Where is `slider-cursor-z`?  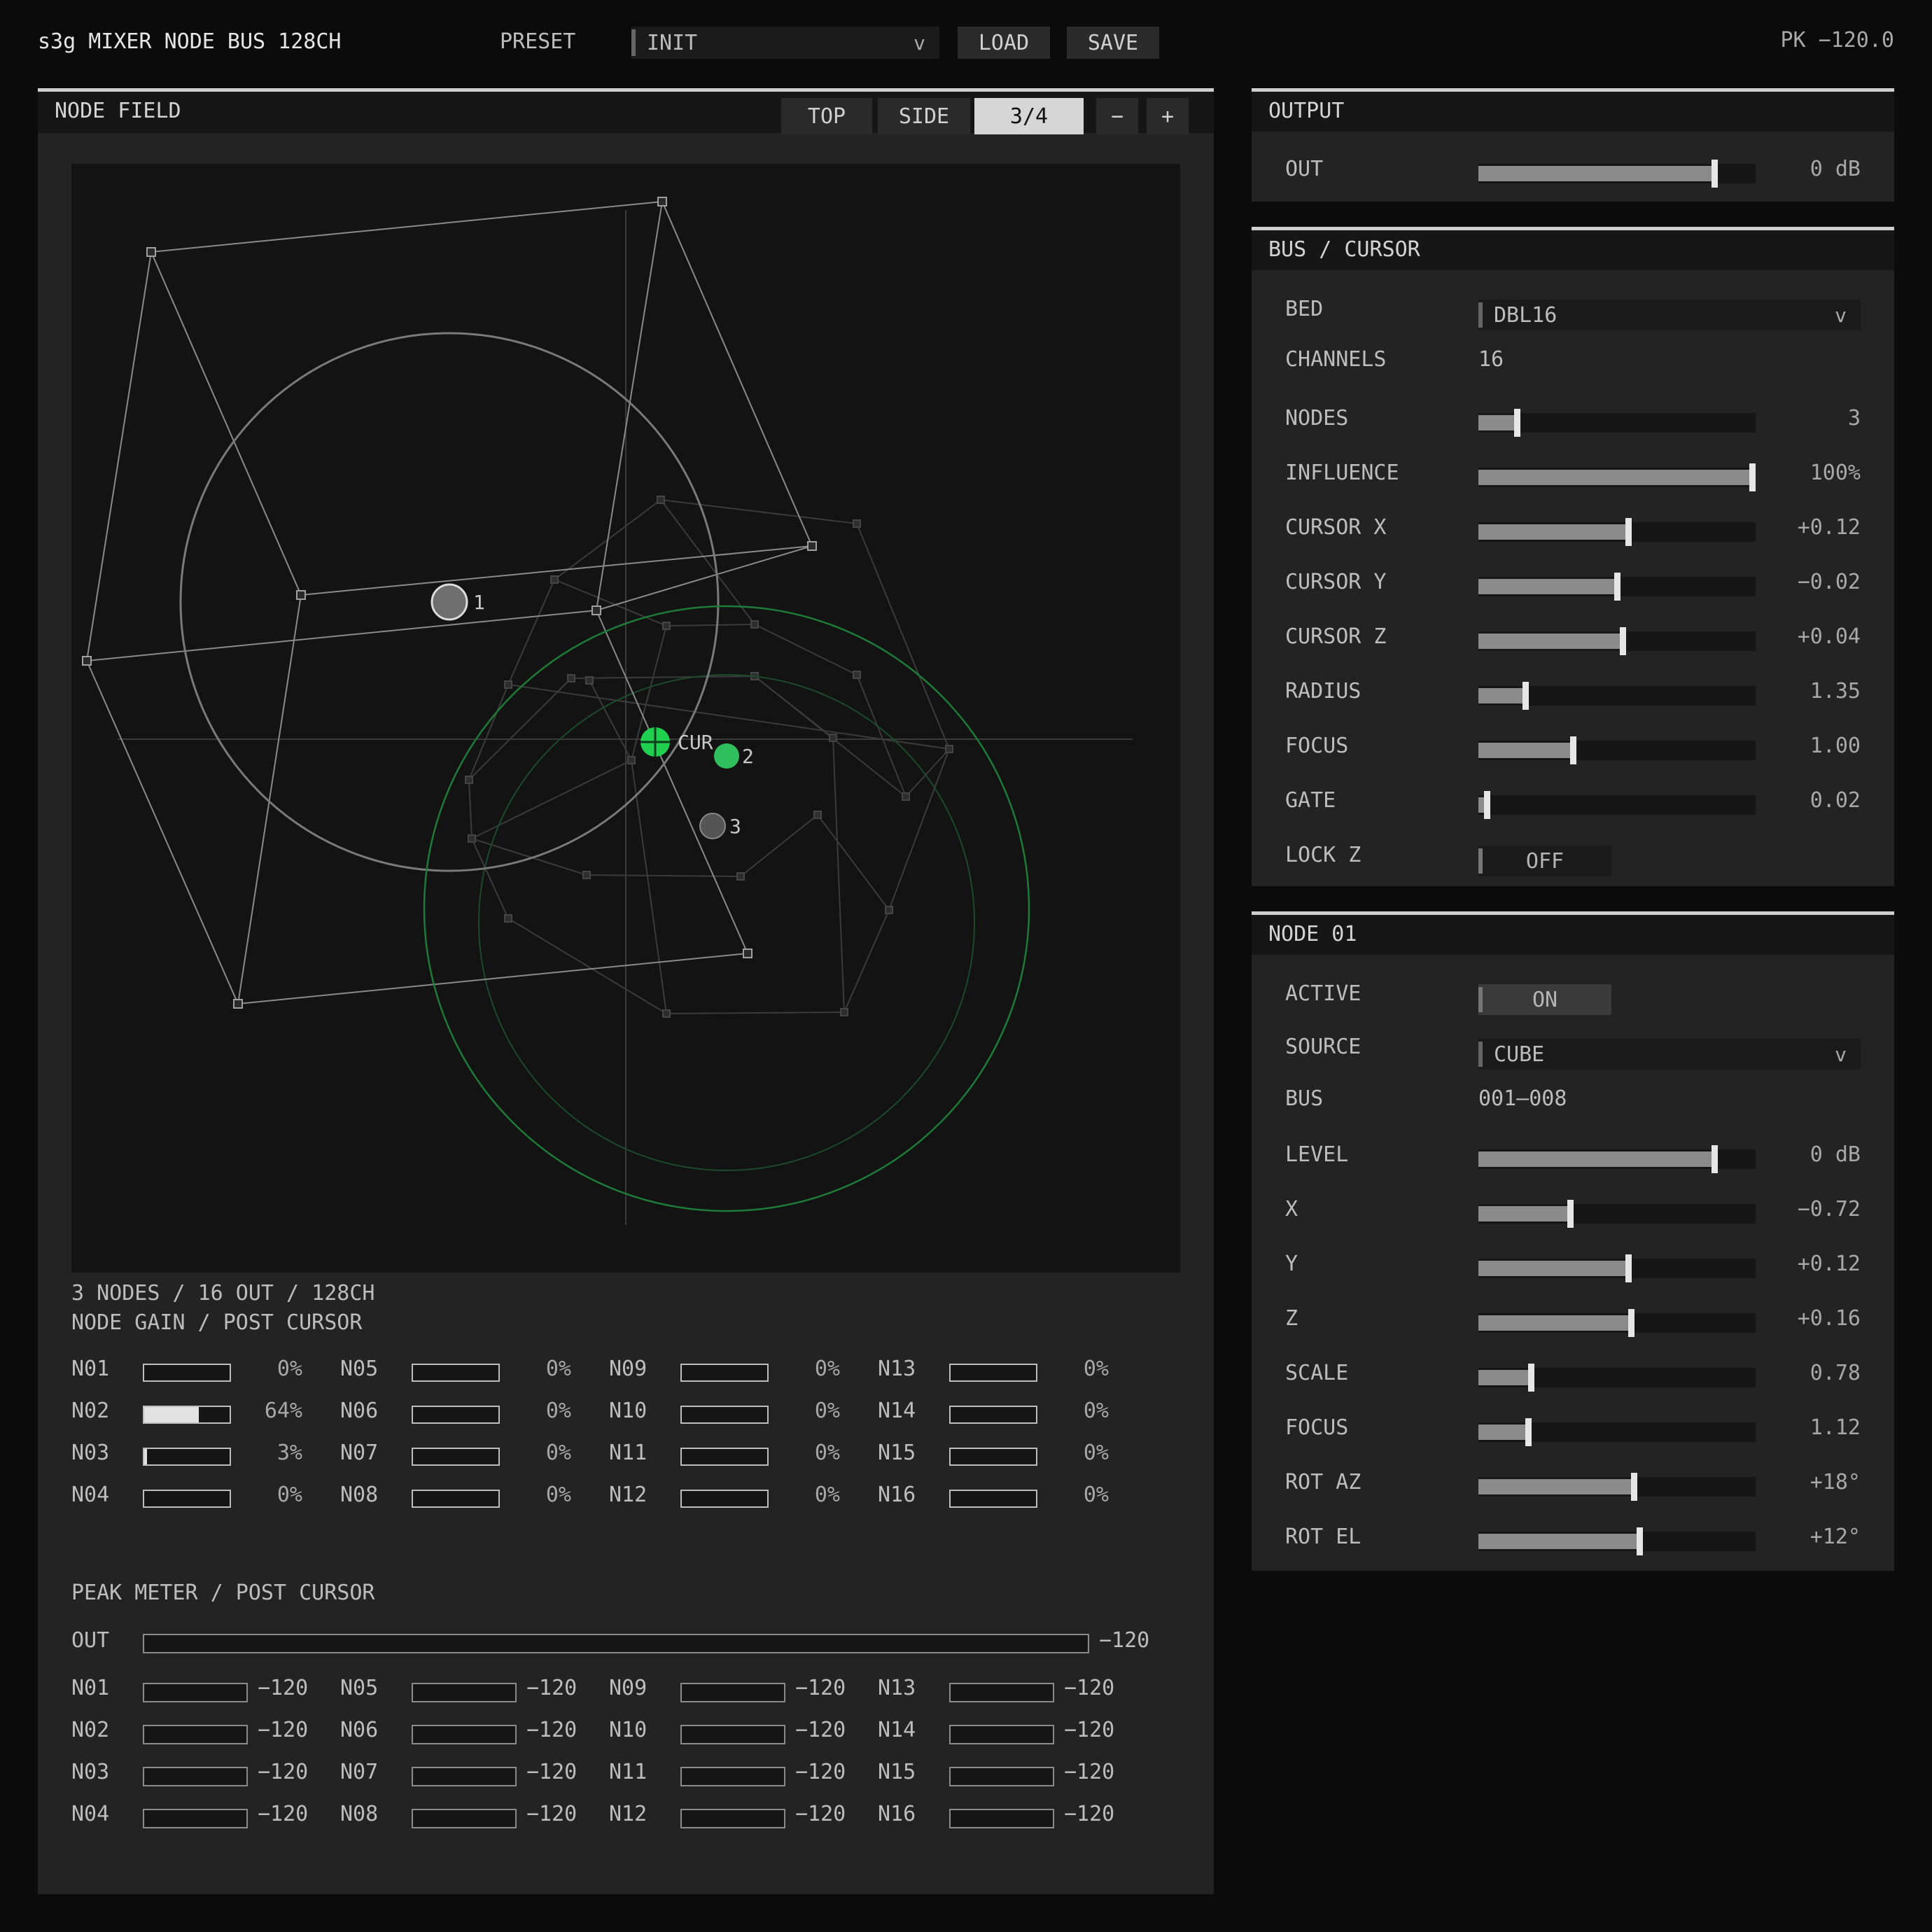 slider-cursor-z is located at coordinates (1617, 641).